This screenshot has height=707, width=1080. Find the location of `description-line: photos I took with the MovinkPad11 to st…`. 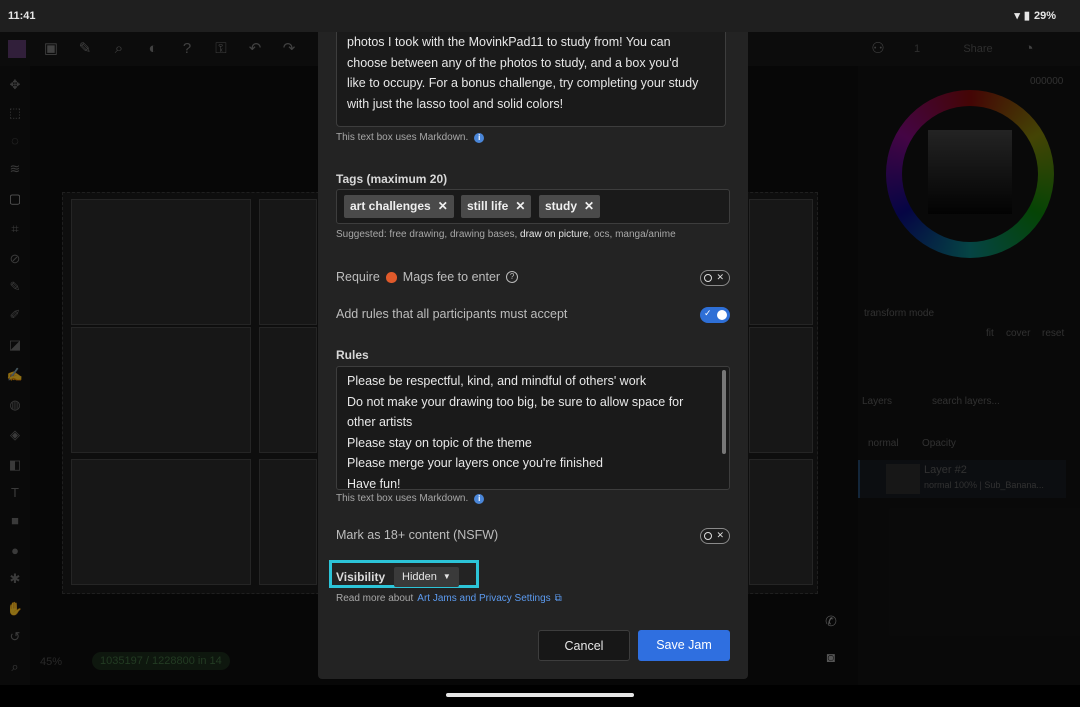

description-line: photos I took with the MovinkPad11 to st… is located at coordinates (509, 42).